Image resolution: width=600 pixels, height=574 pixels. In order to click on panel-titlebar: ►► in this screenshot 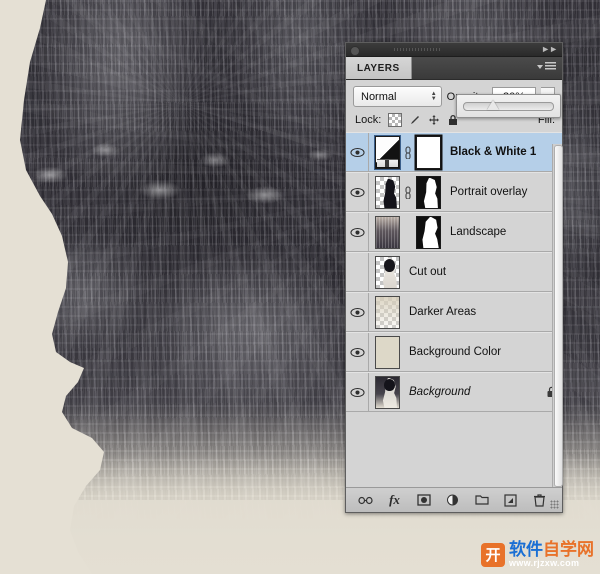, I will do `click(454, 50)`.